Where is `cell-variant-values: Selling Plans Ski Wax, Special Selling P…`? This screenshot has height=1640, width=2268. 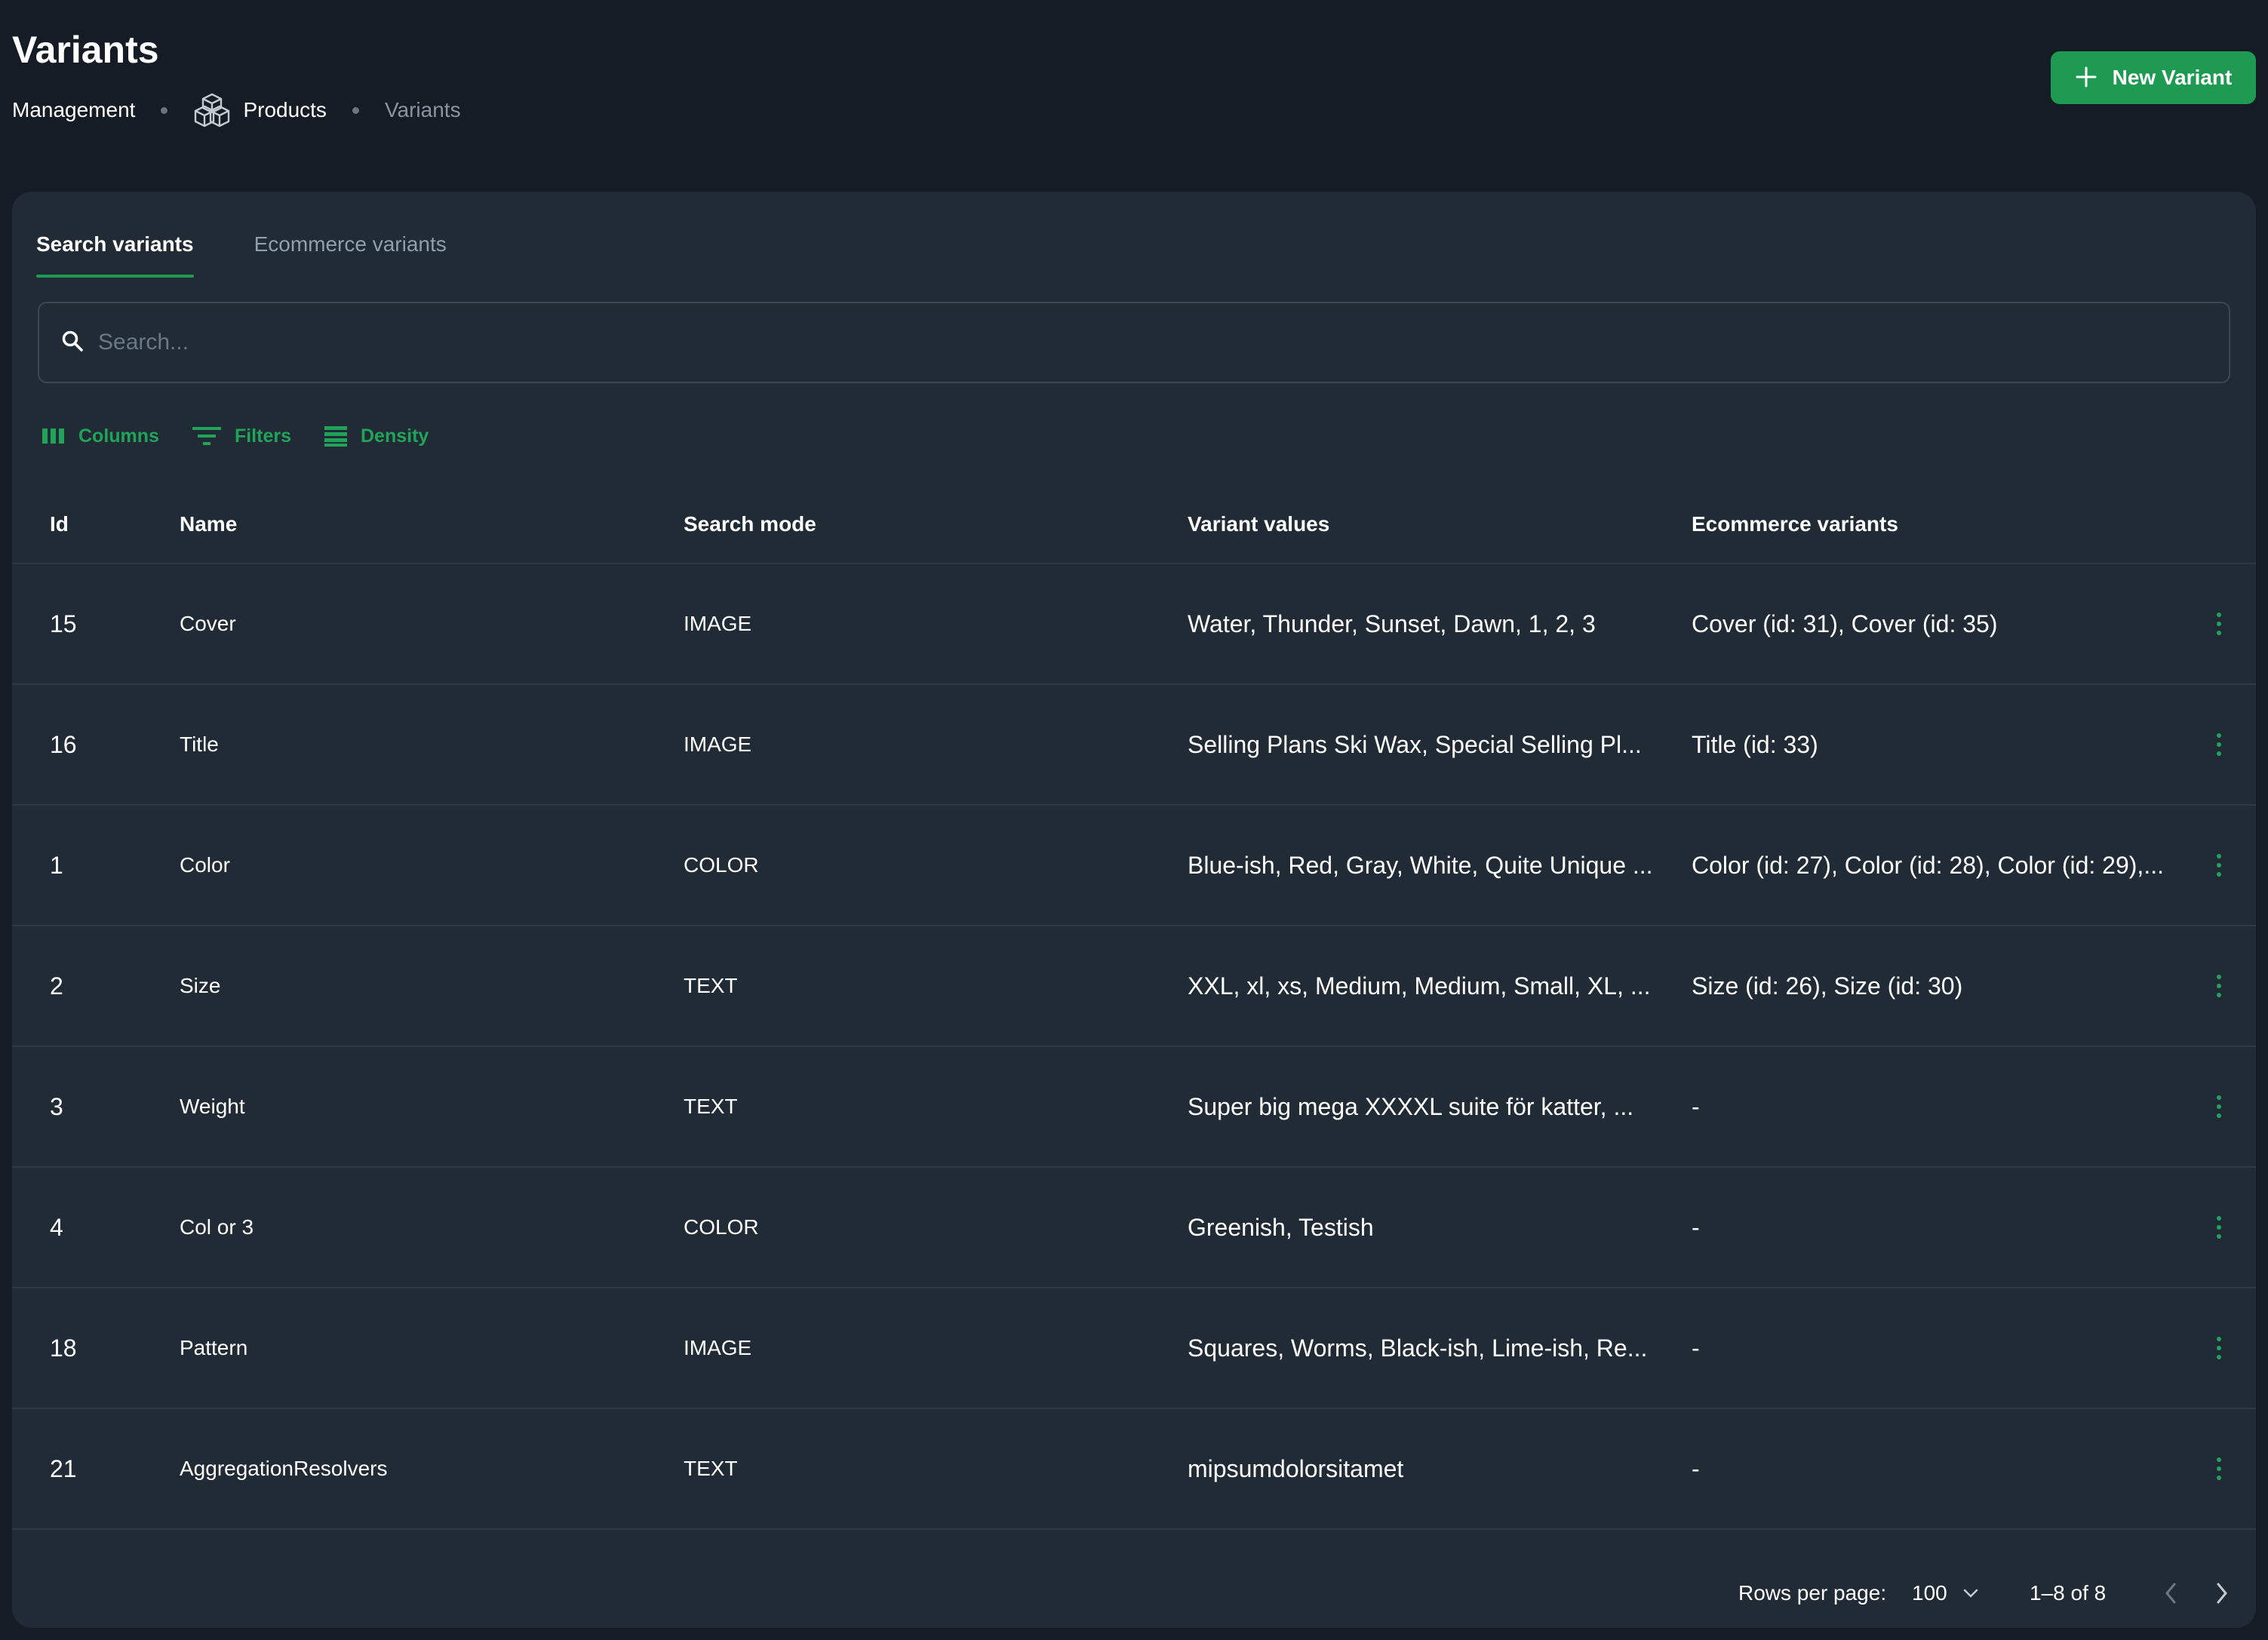 cell-variant-values: Selling Plans Ski Wax, Special Selling P… is located at coordinates (1415, 744).